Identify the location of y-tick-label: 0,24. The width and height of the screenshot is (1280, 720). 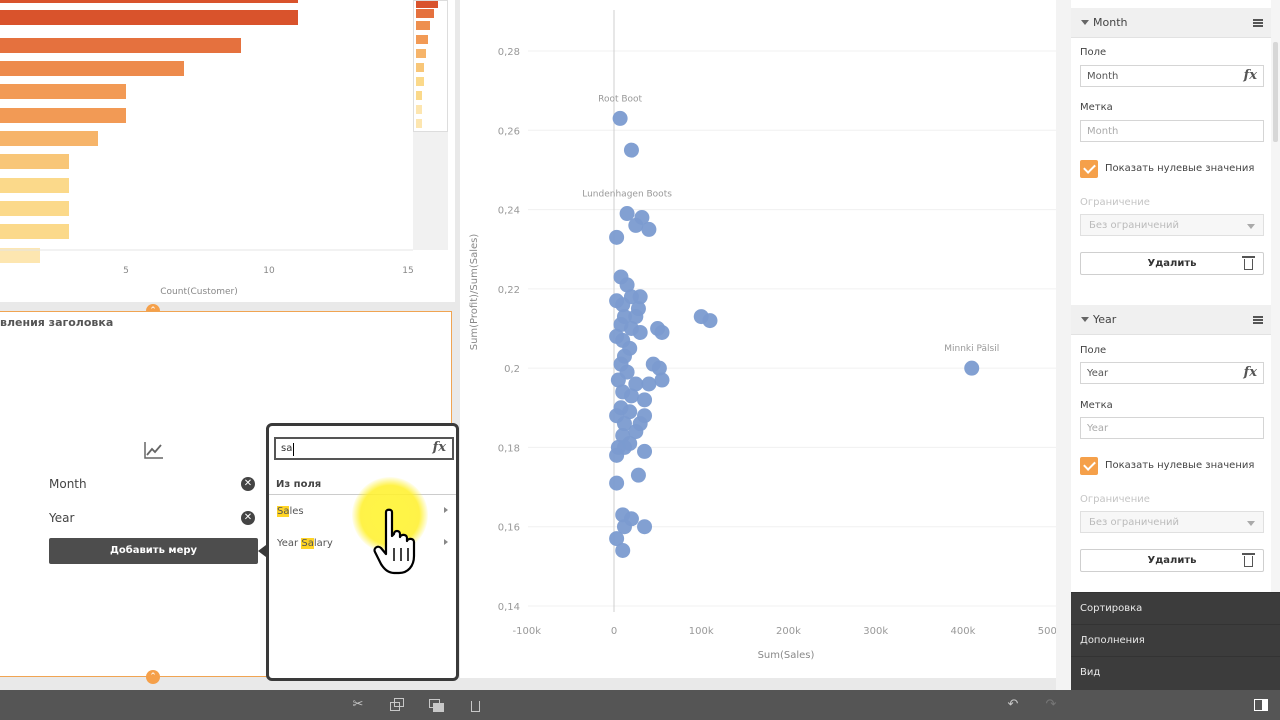
(509, 211).